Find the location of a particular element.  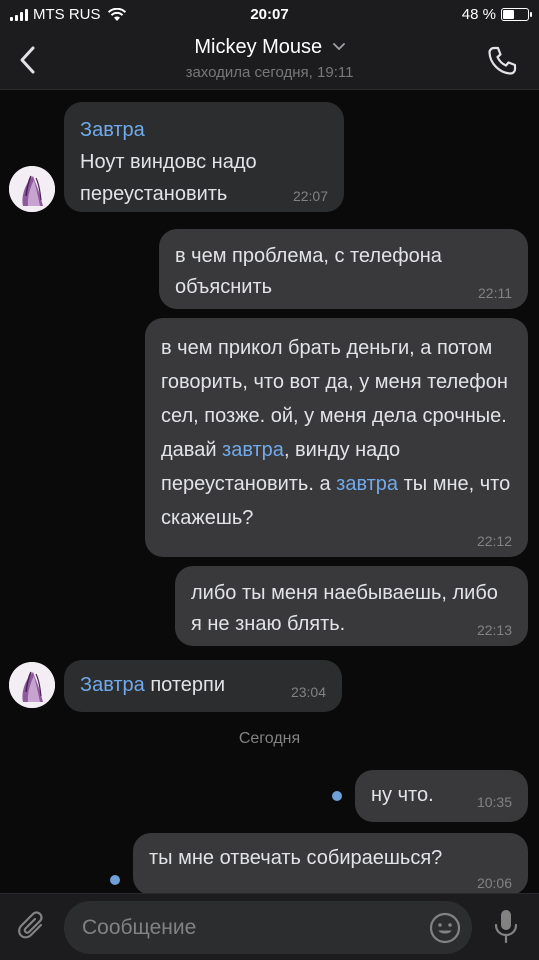

battery-percent: 48 % is located at coordinates (478, 14).